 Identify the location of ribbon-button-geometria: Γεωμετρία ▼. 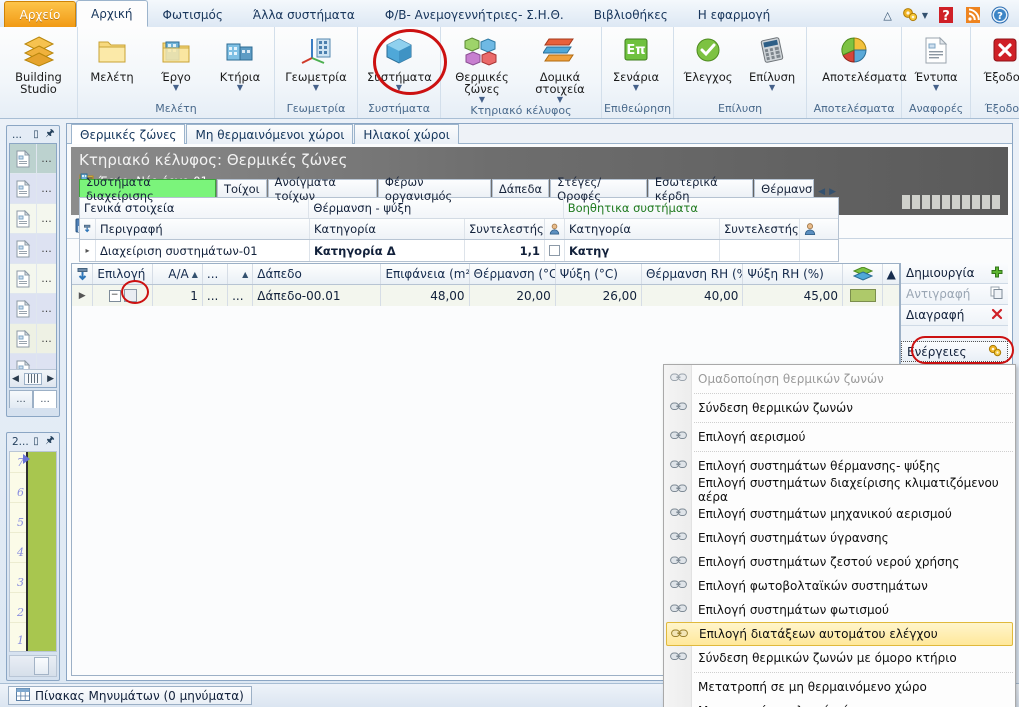
(316, 65).